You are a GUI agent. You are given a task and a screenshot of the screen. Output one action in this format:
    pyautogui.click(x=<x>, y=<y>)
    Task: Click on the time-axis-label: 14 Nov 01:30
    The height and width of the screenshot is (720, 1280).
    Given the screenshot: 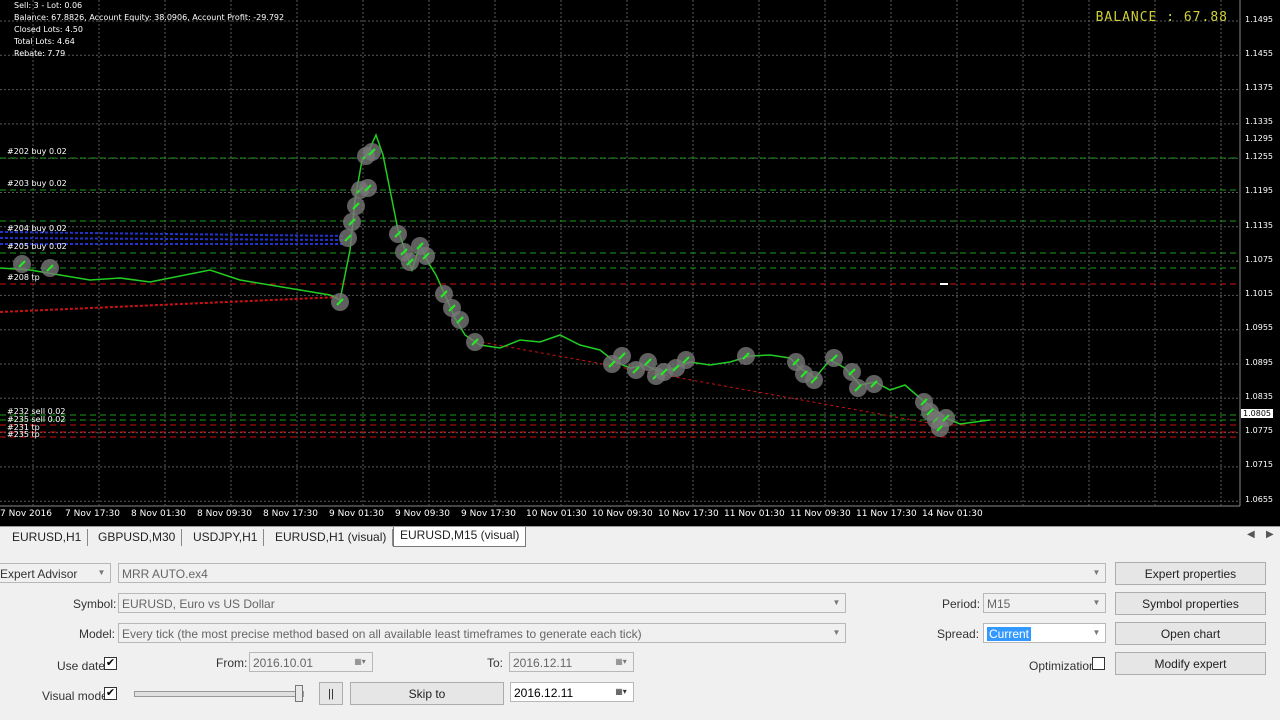 What is the action you would take?
    pyautogui.click(x=952, y=514)
    